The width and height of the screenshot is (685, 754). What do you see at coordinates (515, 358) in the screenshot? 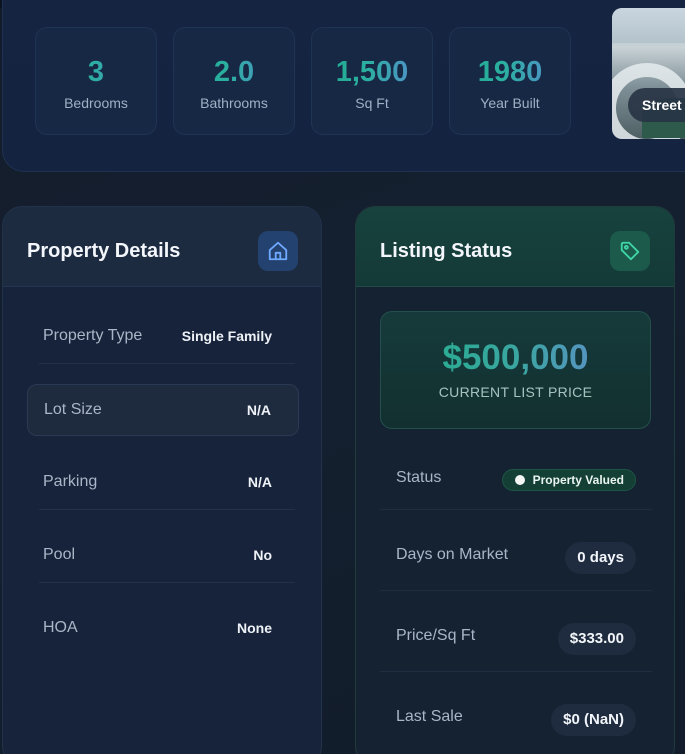
I see `list-price: $500,000` at bounding box center [515, 358].